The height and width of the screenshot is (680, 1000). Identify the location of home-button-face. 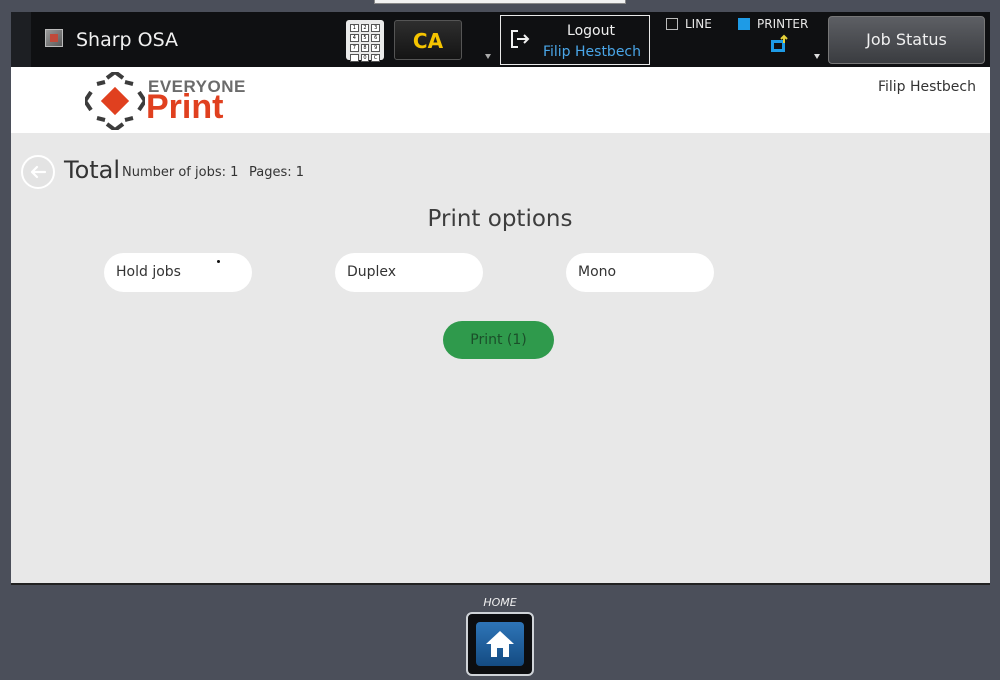
(500, 644).